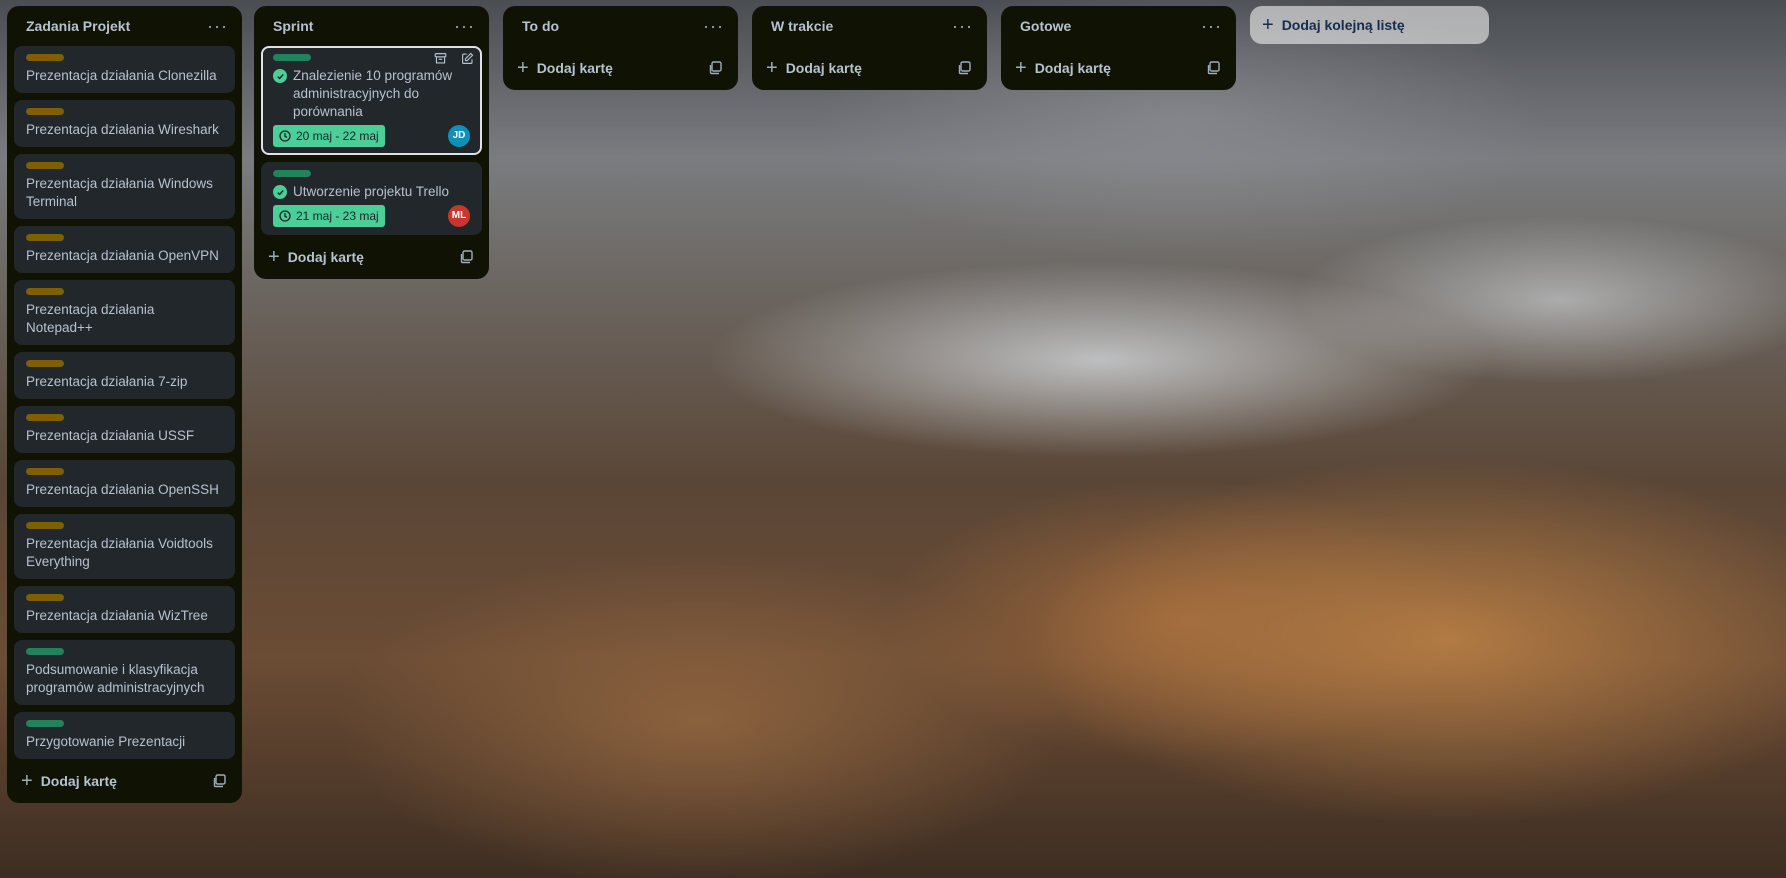 The width and height of the screenshot is (1786, 878). What do you see at coordinates (540, 26) in the screenshot?
I see `list-title: To do` at bounding box center [540, 26].